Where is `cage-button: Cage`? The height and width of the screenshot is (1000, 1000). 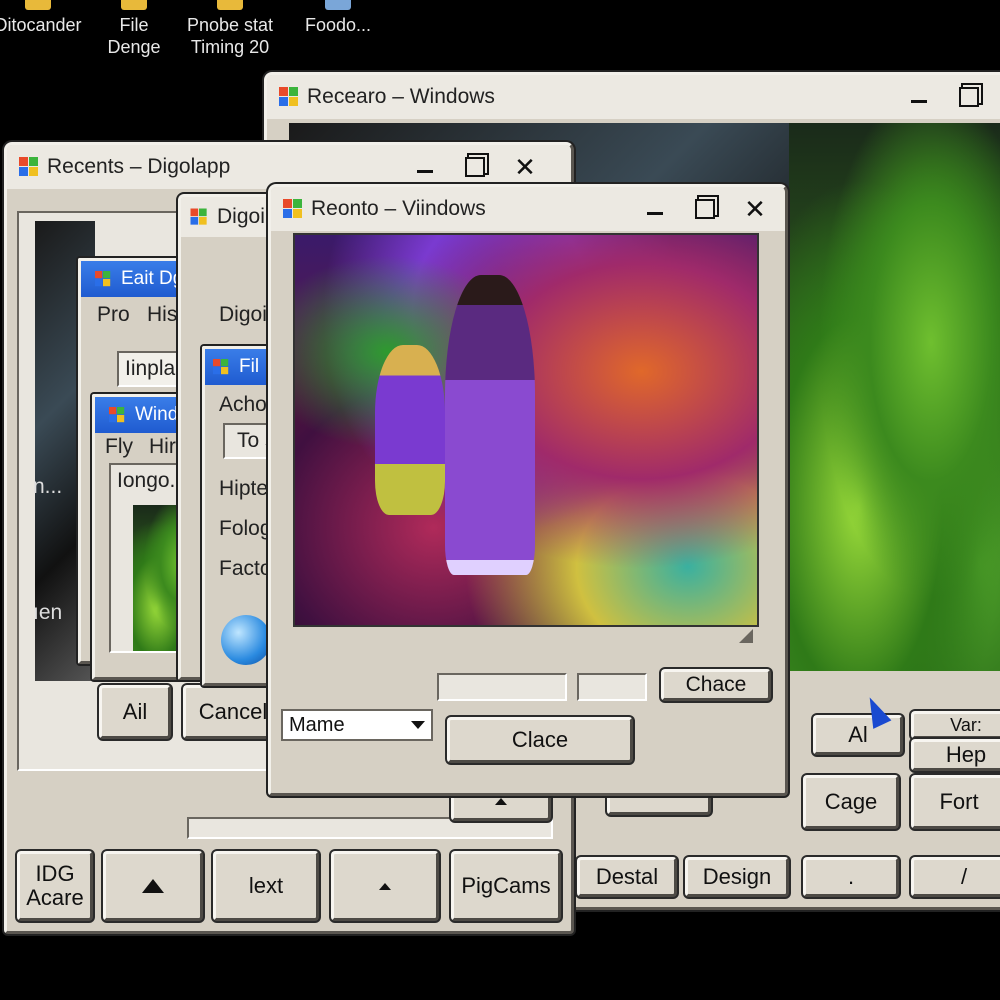 cage-button: Cage is located at coordinates (851, 802).